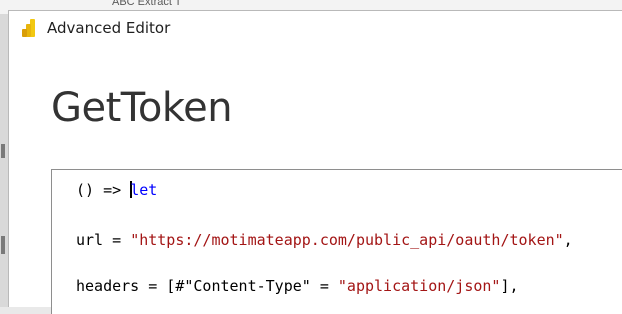 The height and width of the screenshot is (314, 622). Describe the element at coordinates (315, 28) in the screenshot. I see `title-bar: Advanced Editor` at that location.